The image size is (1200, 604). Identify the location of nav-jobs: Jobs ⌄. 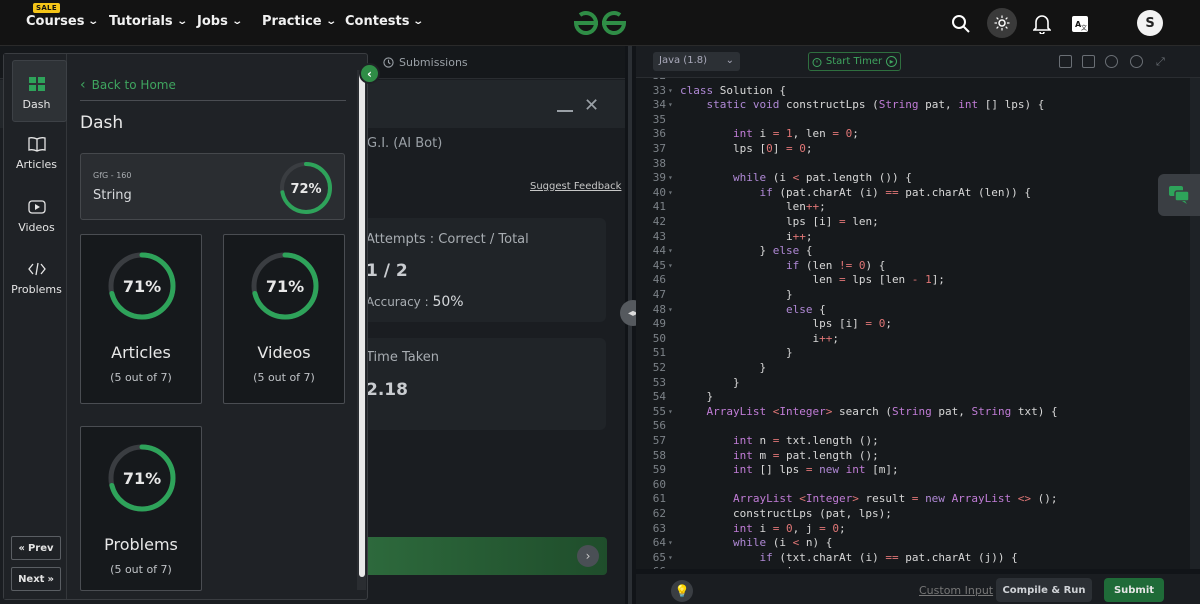
(220, 21).